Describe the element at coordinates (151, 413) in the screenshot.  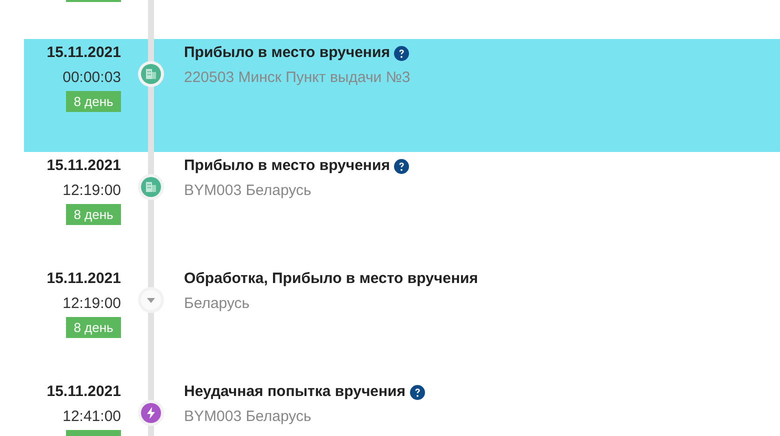
I see `bolt-icon` at that location.